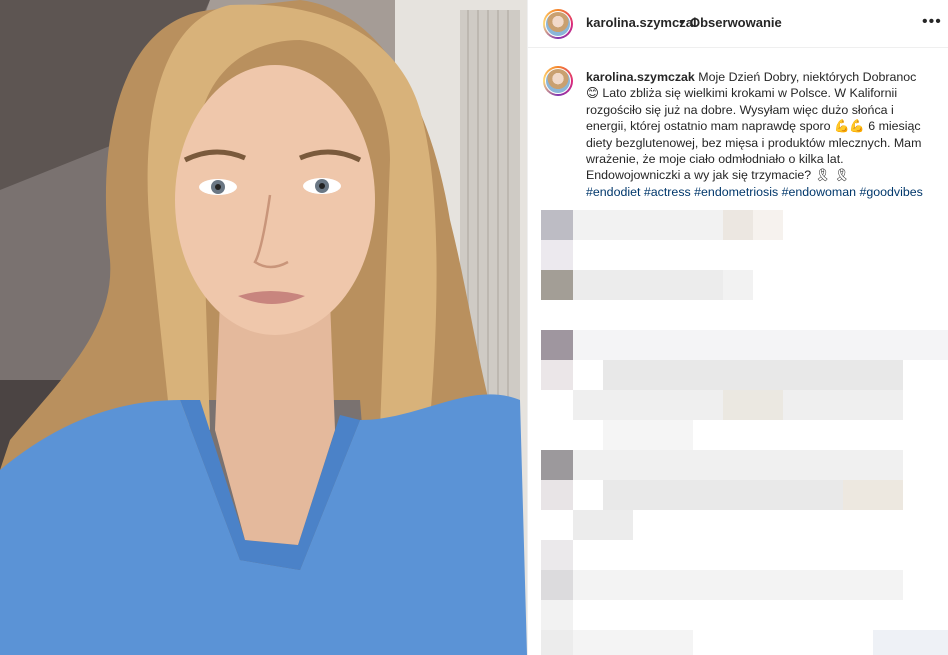 Image resolution: width=948 pixels, height=655 pixels. I want to click on caption-username-link: karolina.szymczak, so click(640, 77).